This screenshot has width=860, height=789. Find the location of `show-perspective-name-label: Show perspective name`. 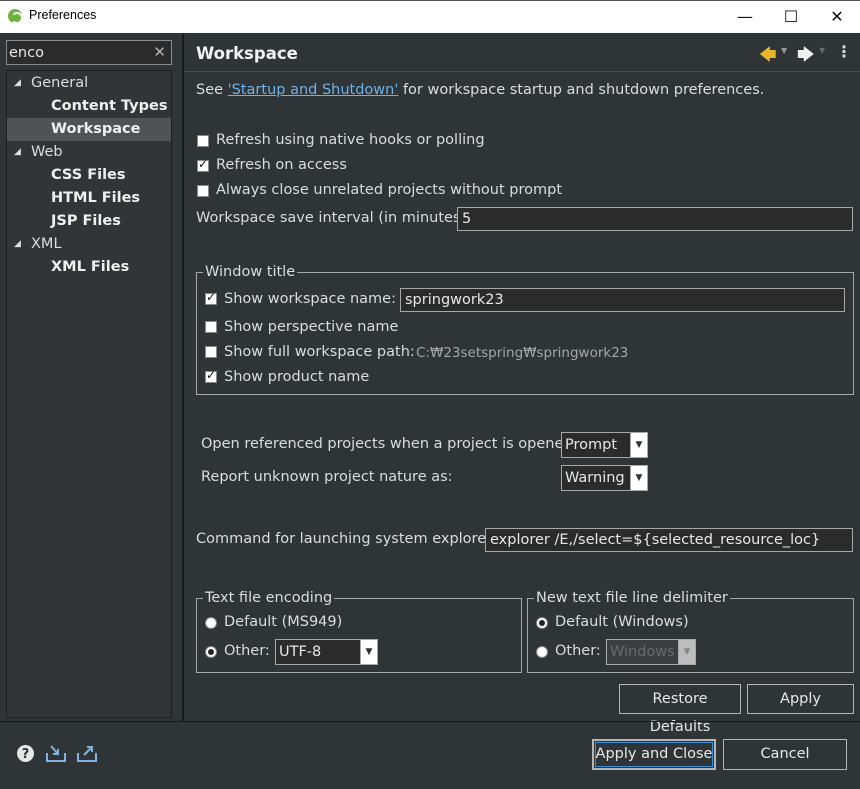

show-perspective-name-label: Show perspective name is located at coordinates (311, 327).